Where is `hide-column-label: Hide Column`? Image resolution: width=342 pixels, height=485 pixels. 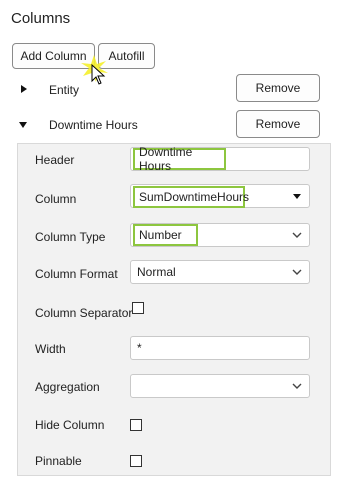 hide-column-label: Hide Column is located at coordinates (70, 425).